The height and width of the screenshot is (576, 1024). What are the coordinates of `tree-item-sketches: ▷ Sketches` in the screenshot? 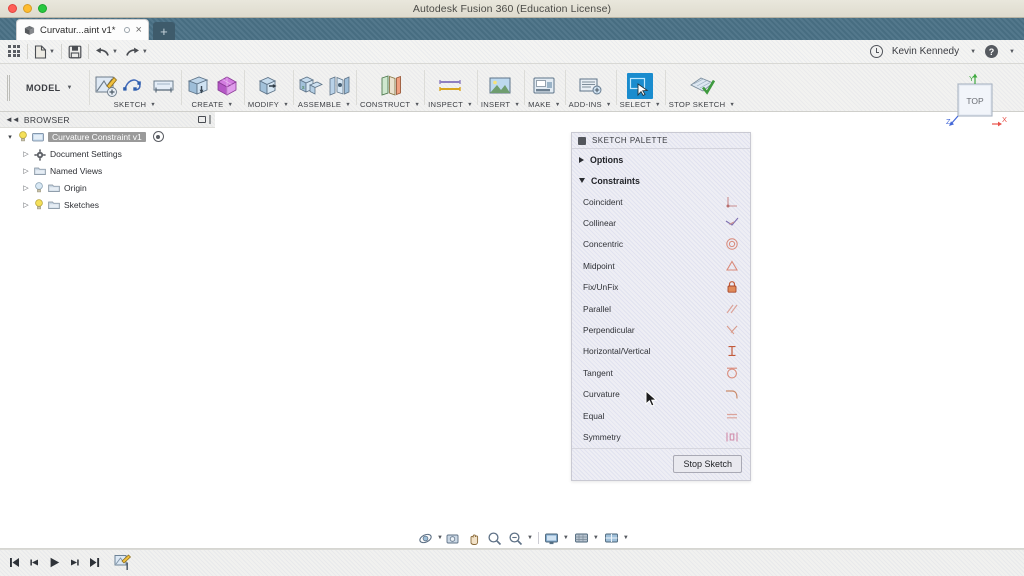 It's located at (107, 204).